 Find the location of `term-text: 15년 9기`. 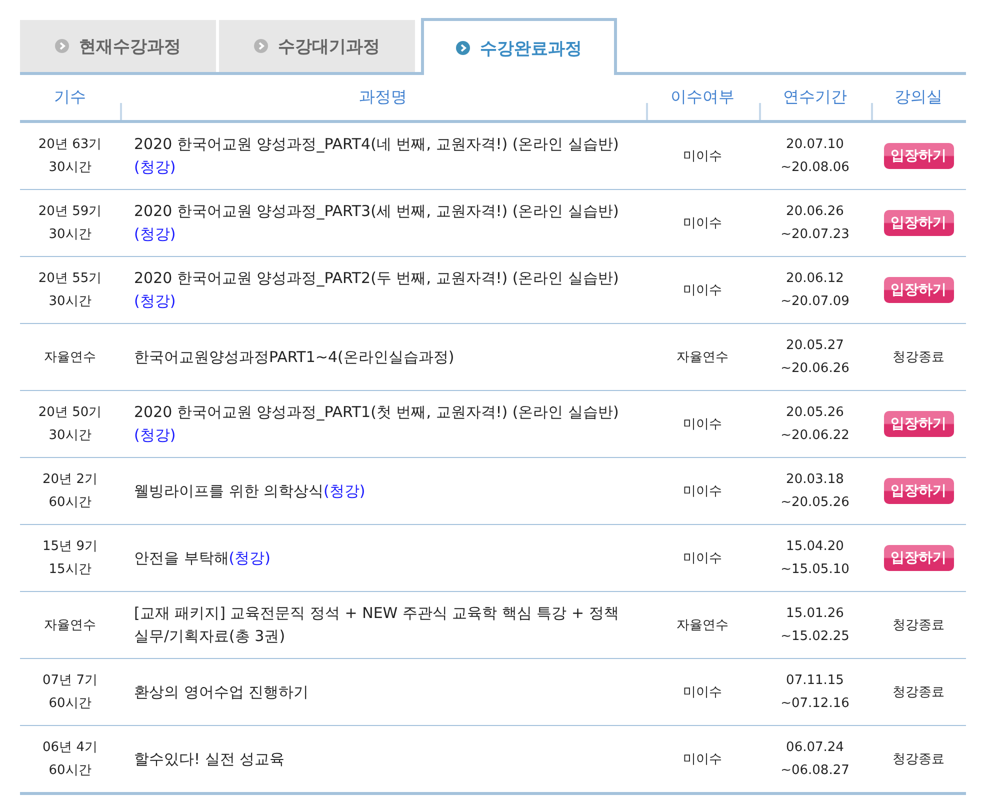

term-text: 15년 9기 is located at coordinates (70, 547).